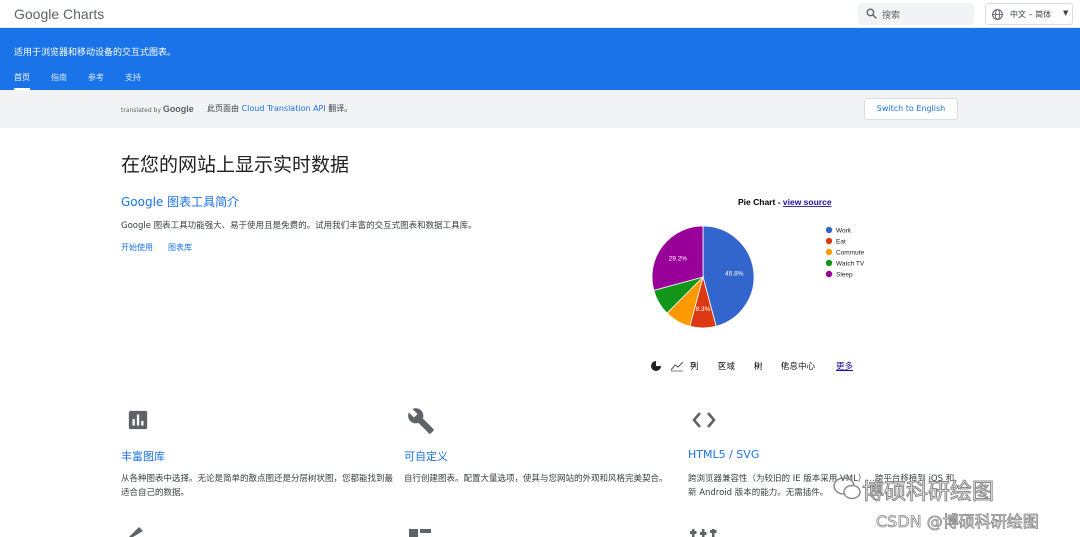 The image size is (1080, 537). I want to click on language-label: 中文 – 简体, so click(1031, 14).